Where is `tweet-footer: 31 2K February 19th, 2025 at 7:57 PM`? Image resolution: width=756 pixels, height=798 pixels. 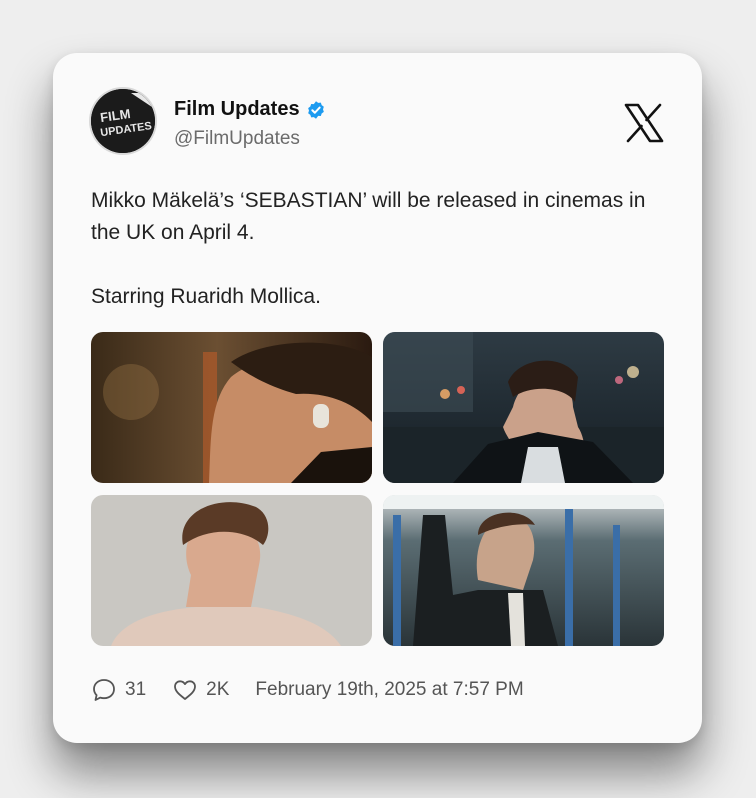
tweet-footer: 31 2K February 19th, 2025 at 7:57 PM is located at coordinates (307, 690).